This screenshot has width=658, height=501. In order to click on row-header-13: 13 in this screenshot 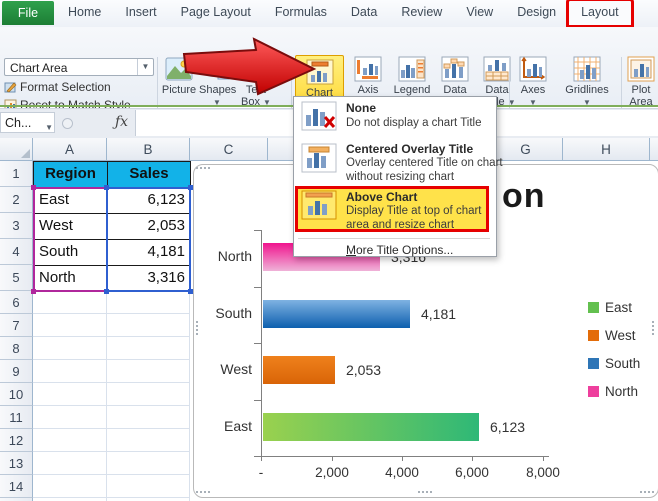, I will do `click(16, 463)`.